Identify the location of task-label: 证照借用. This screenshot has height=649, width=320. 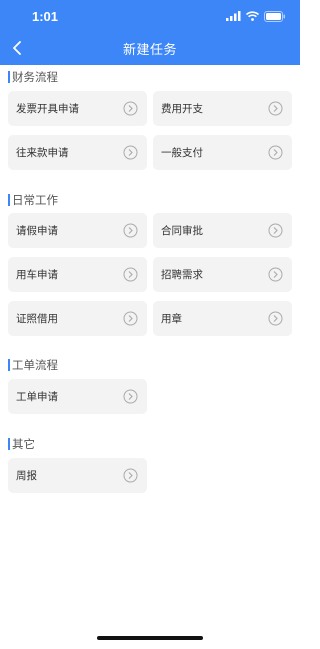
(37, 319).